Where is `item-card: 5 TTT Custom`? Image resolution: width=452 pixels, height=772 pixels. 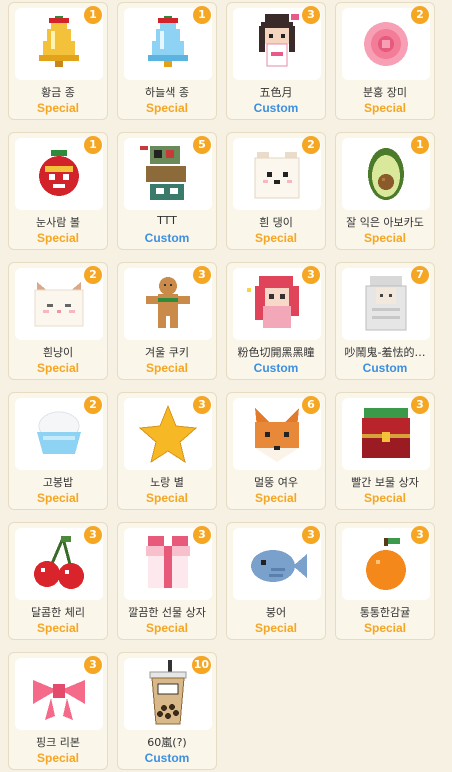
item-card: 5 TTT Custom is located at coordinates (167, 191).